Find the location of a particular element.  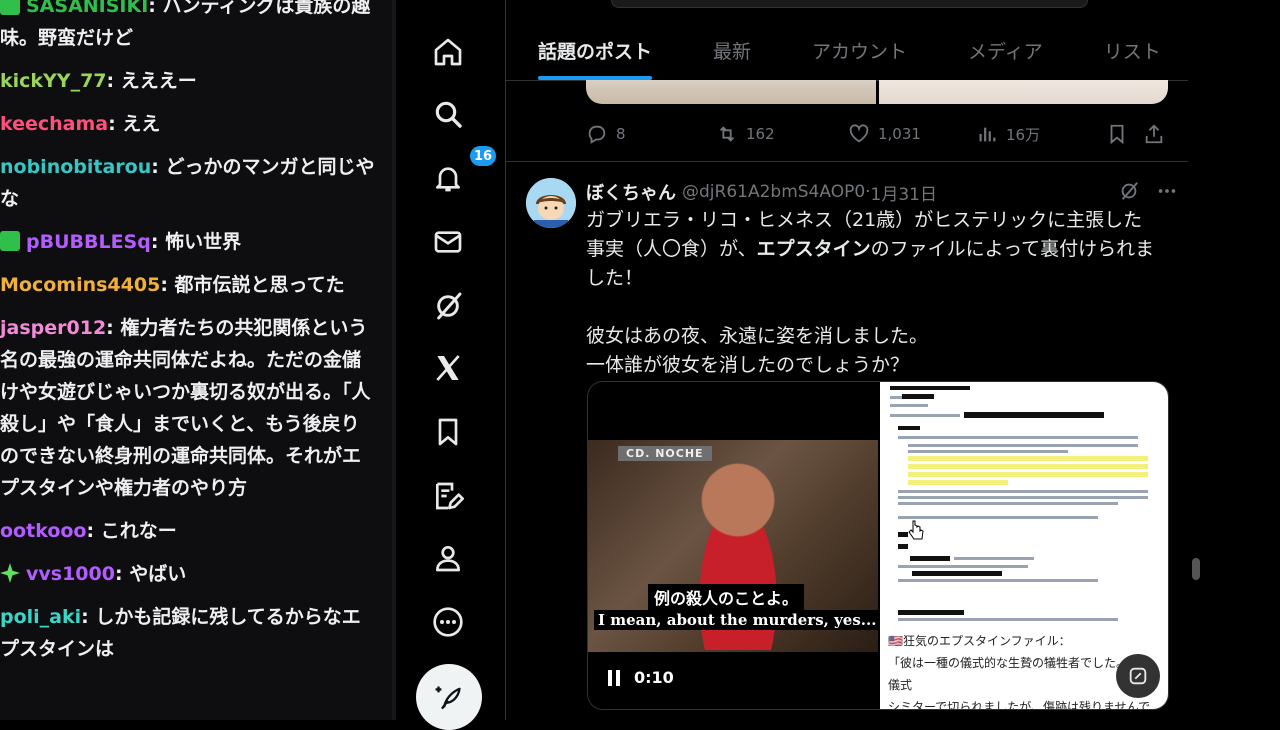

previous-post-actions: 8 162 1,031 16万 is located at coordinates (877, 134).